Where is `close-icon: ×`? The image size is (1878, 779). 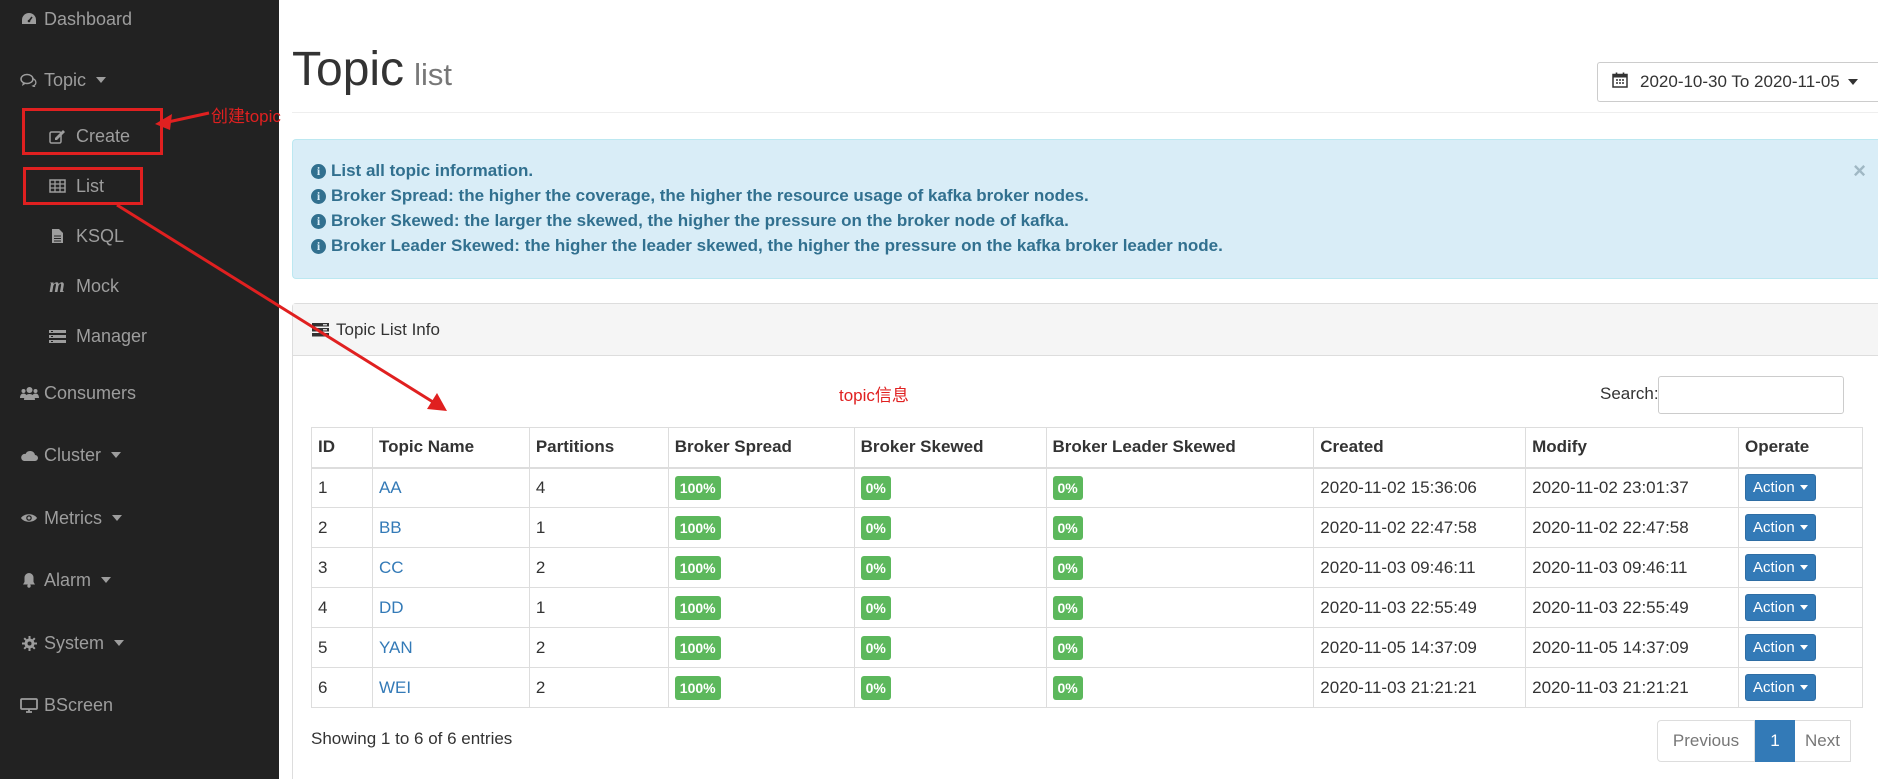
close-icon: × is located at coordinates (1859, 171).